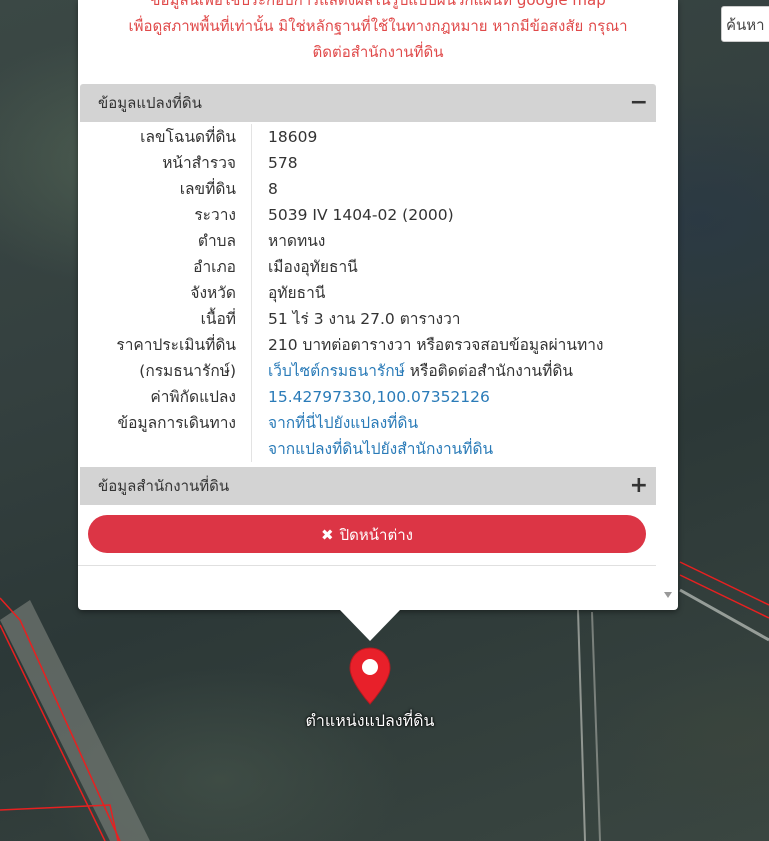 This screenshot has width=769, height=841. Describe the element at coordinates (370, 720) in the screenshot. I see `marker-label: ตำแหน่งแปลงที่ดิน` at that location.